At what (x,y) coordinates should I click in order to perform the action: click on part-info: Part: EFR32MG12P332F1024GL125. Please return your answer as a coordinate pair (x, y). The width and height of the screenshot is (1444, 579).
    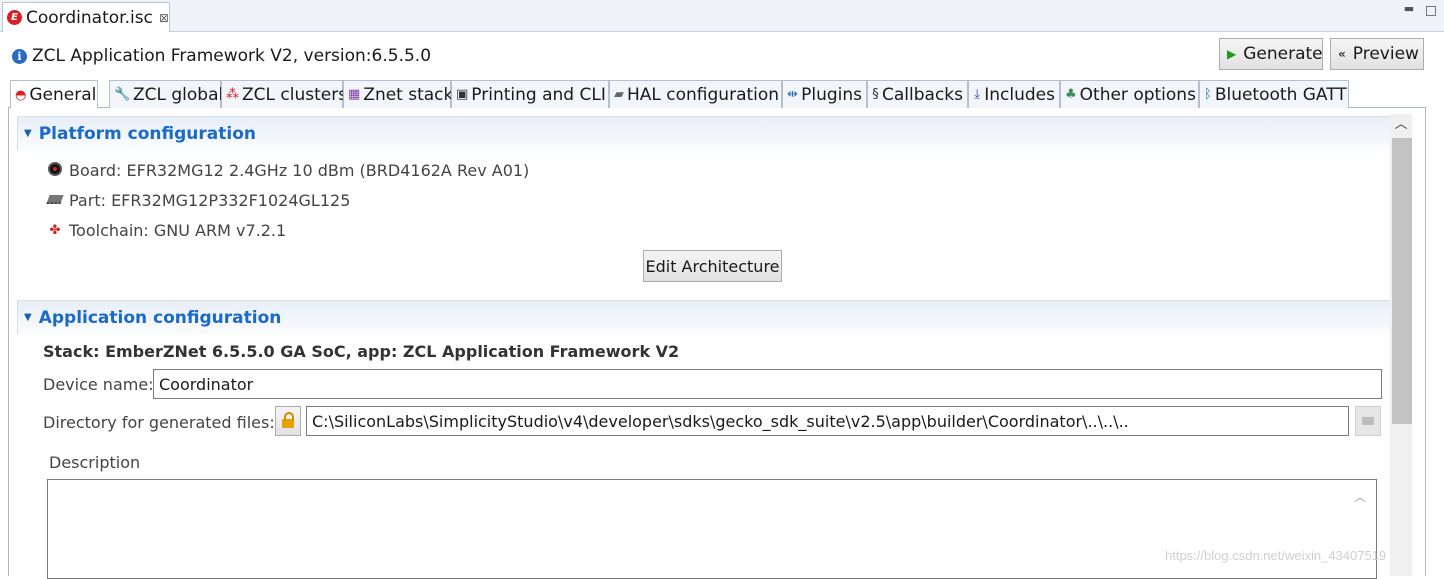
    Looking at the image, I should click on (198, 200).